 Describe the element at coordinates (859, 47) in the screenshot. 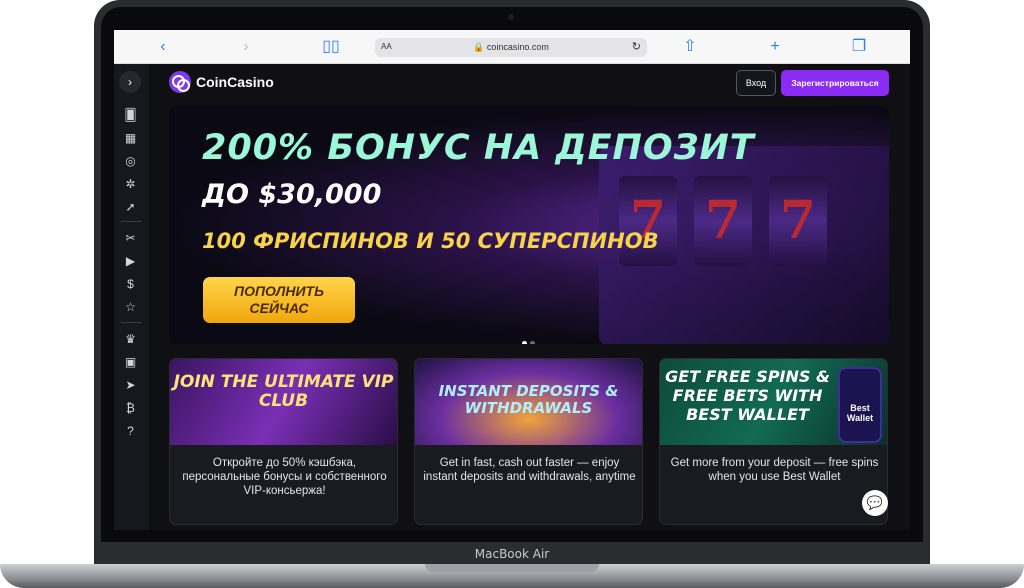

I see `tabs-icon: ❐` at that location.